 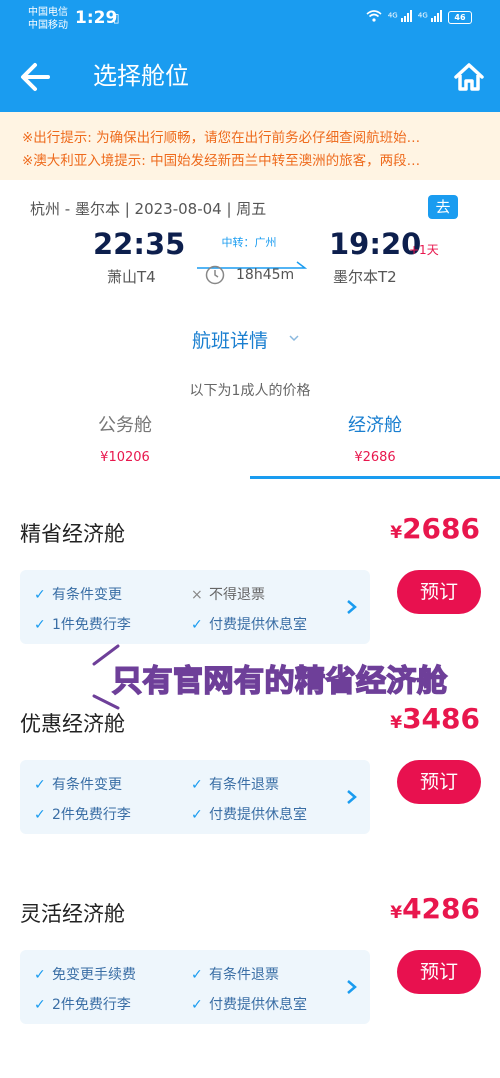 I want to click on departure-airport: 萧山T4, so click(x=131, y=277).